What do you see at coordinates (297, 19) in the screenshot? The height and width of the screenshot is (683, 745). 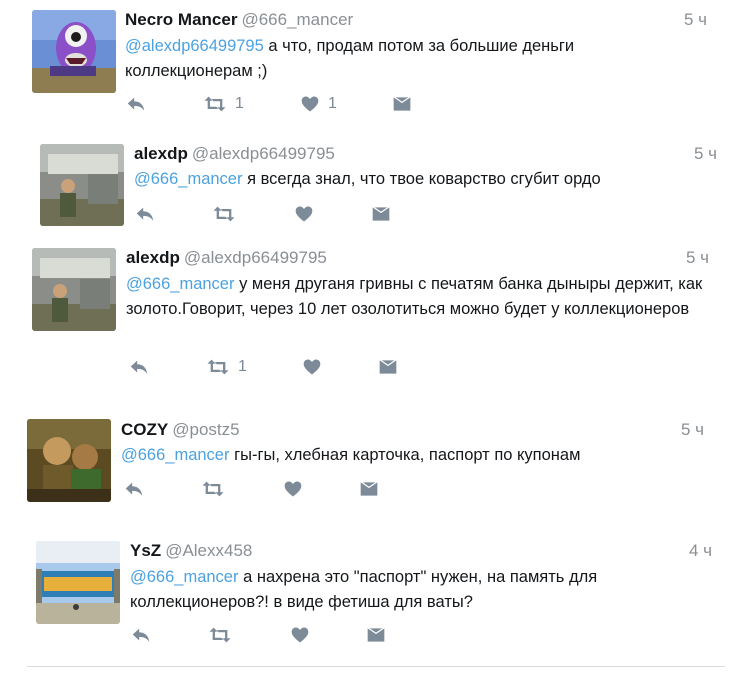 I see `username: @666_mancer` at bounding box center [297, 19].